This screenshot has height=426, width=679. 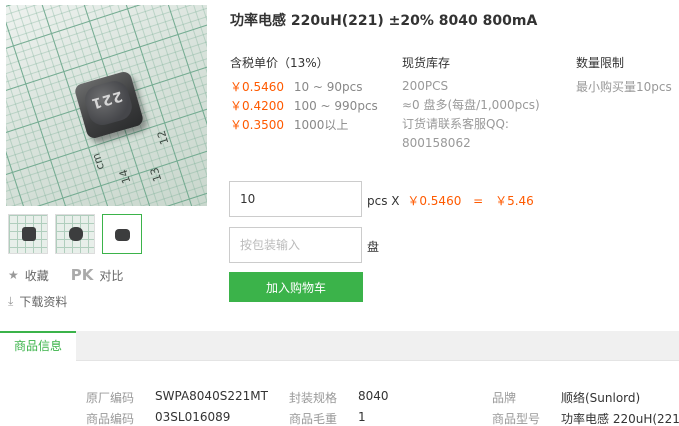 I want to click on spec-value: 功率电感 220uH(221), so click(x=620, y=419).